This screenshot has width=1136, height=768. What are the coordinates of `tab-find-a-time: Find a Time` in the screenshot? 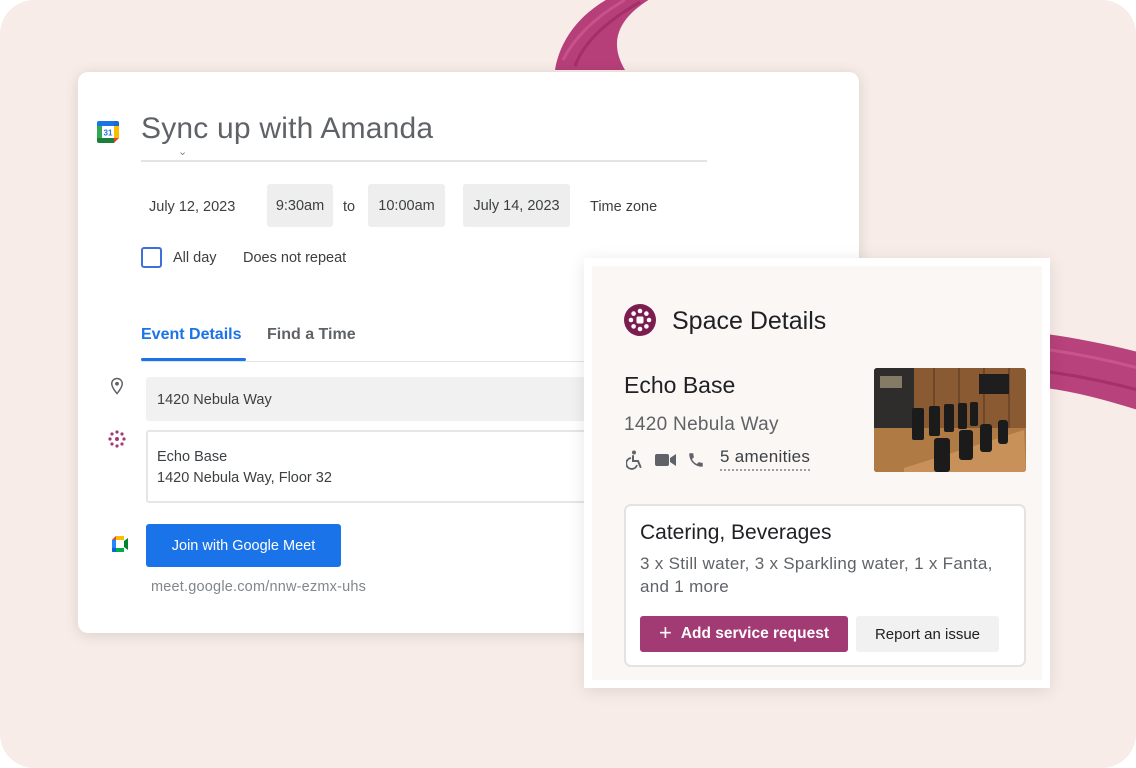 It's located at (311, 335).